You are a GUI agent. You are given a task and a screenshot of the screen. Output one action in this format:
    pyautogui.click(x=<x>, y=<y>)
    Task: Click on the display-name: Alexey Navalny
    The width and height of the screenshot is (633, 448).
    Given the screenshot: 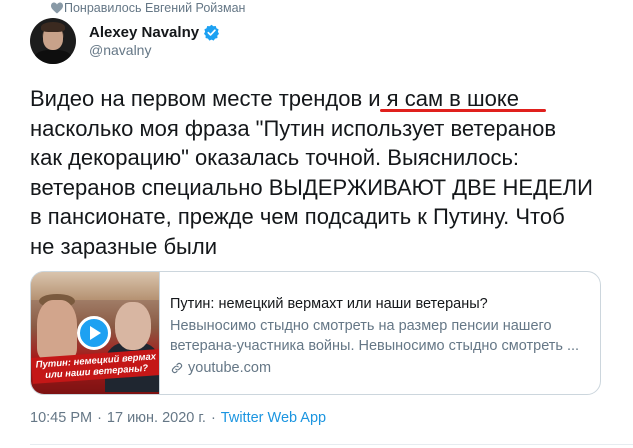 What is the action you would take?
    pyautogui.click(x=144, y=32)
    